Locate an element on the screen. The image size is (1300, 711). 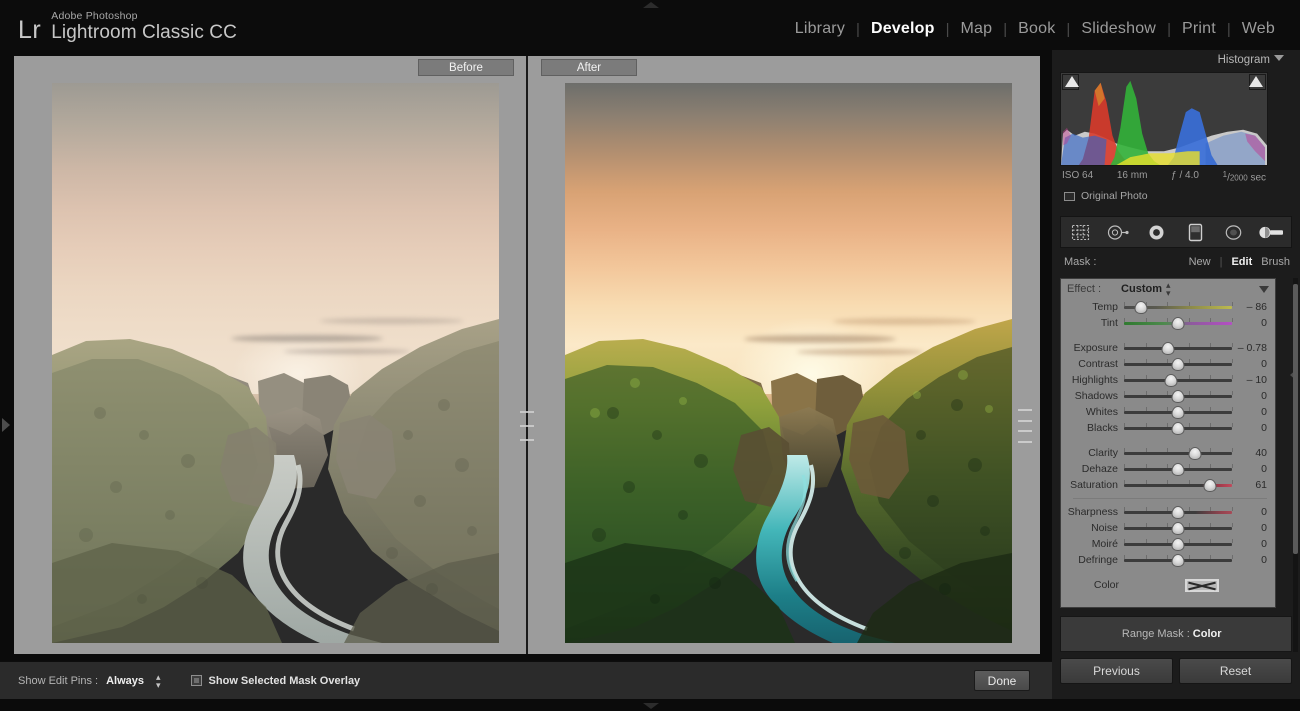
histogram-graph is located at coordinates (1164, 119).